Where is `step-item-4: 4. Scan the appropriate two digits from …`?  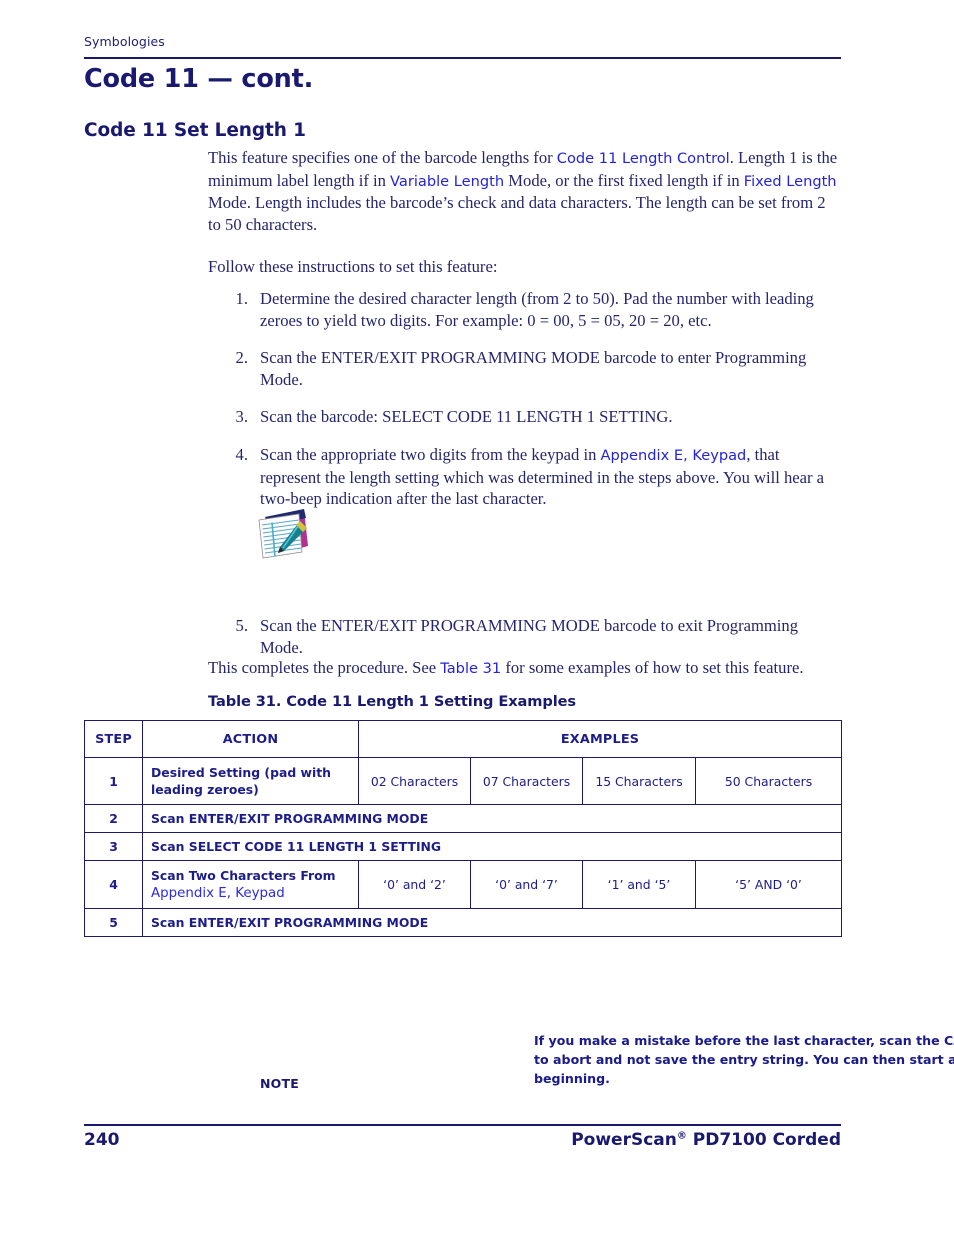
step-item-4: 4. Scan the appropriate two digits from … is located at coordinates (532, 477).